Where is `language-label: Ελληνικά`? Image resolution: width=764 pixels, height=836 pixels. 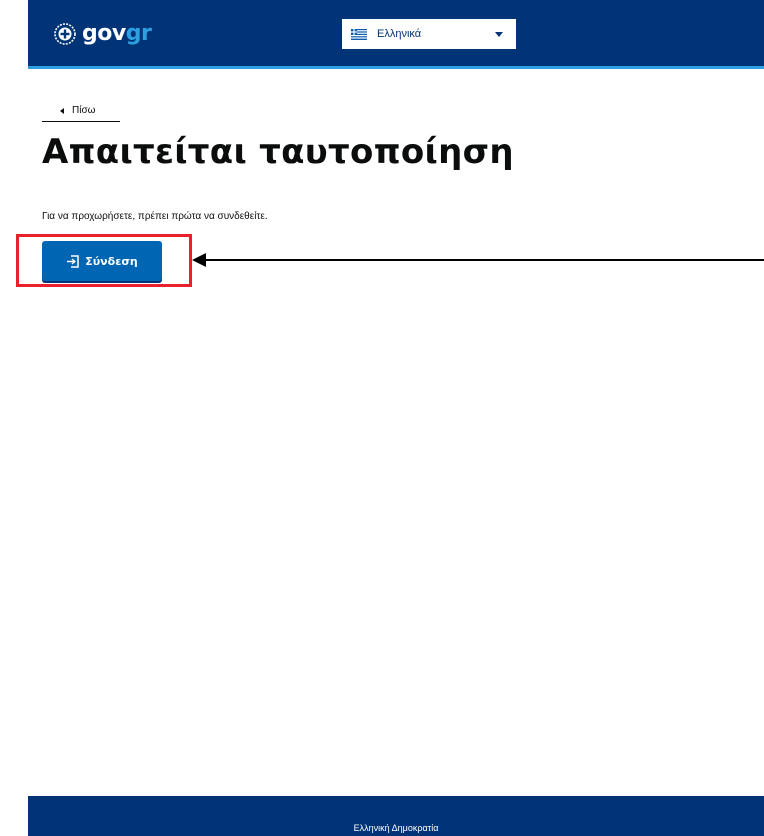 language-label: Ελληνικά is located at coordinates (399, 34).